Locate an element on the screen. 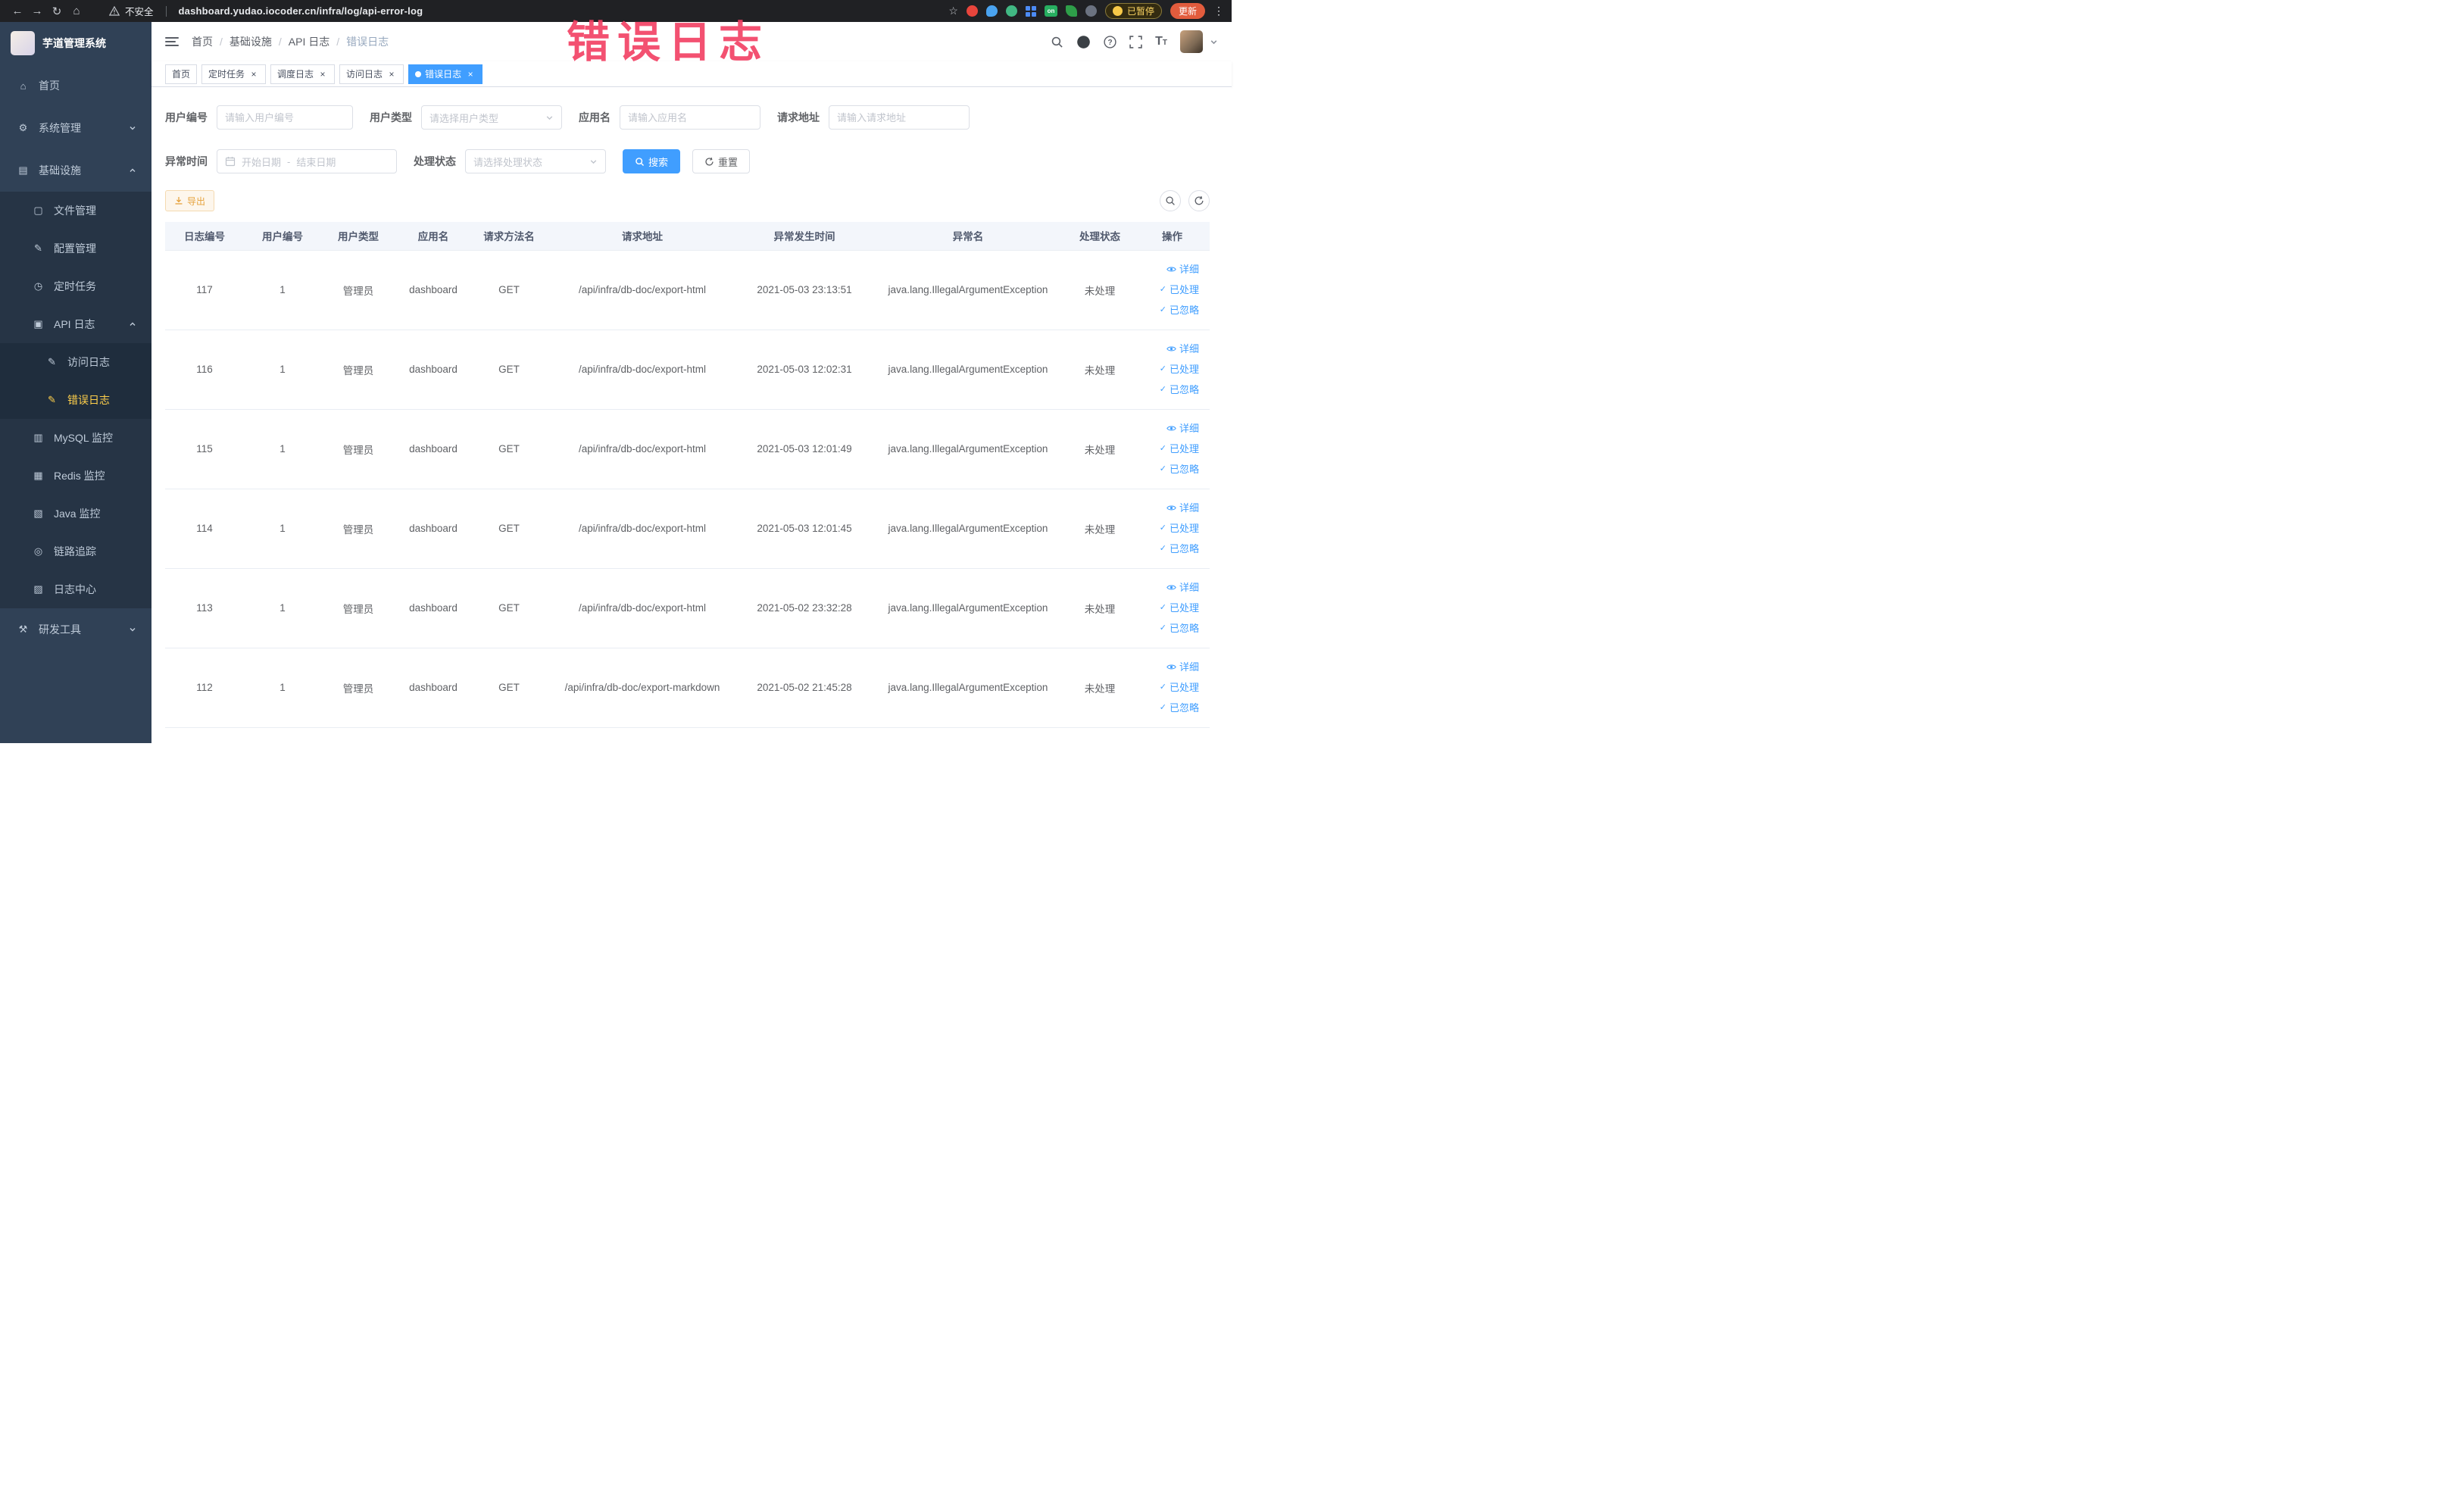 This screenshot has width=2464, height=1487. profile-paused-button: 已暂停 is located at coordinates (1133, 11).